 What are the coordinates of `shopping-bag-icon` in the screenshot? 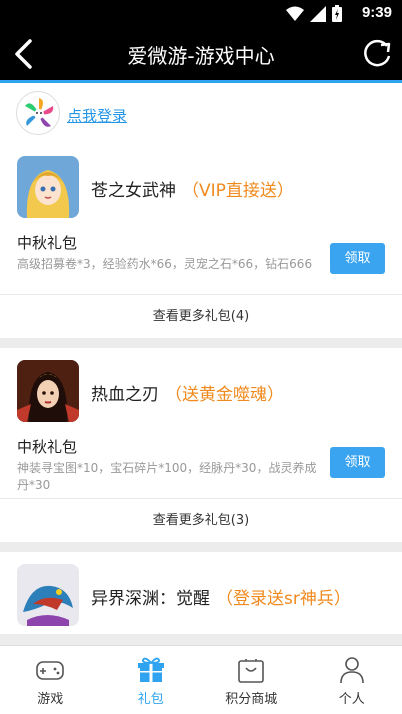 It's located at (251, 671).